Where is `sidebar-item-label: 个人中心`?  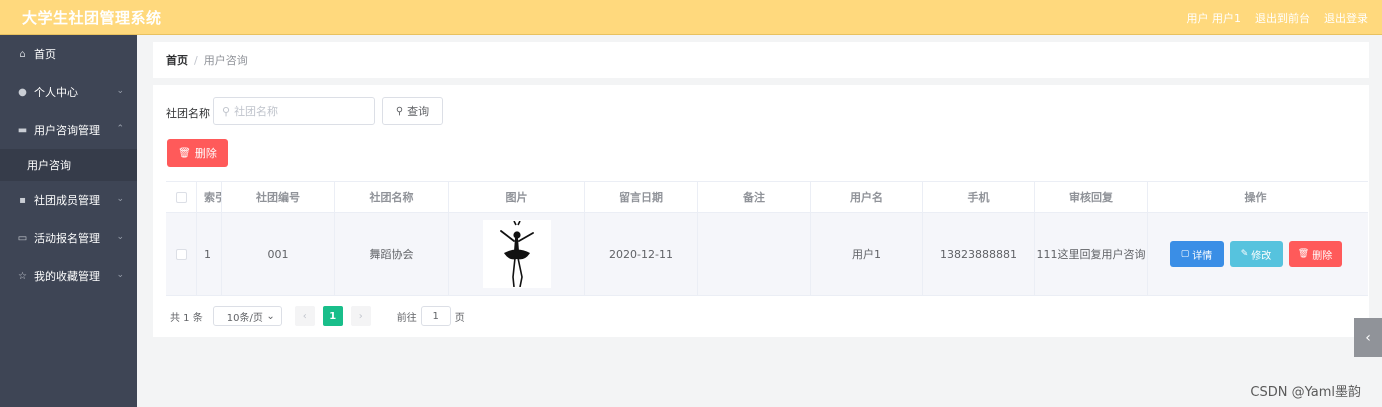
sidebar-item-label: 个人中心 is located at coordinates (56, 92).